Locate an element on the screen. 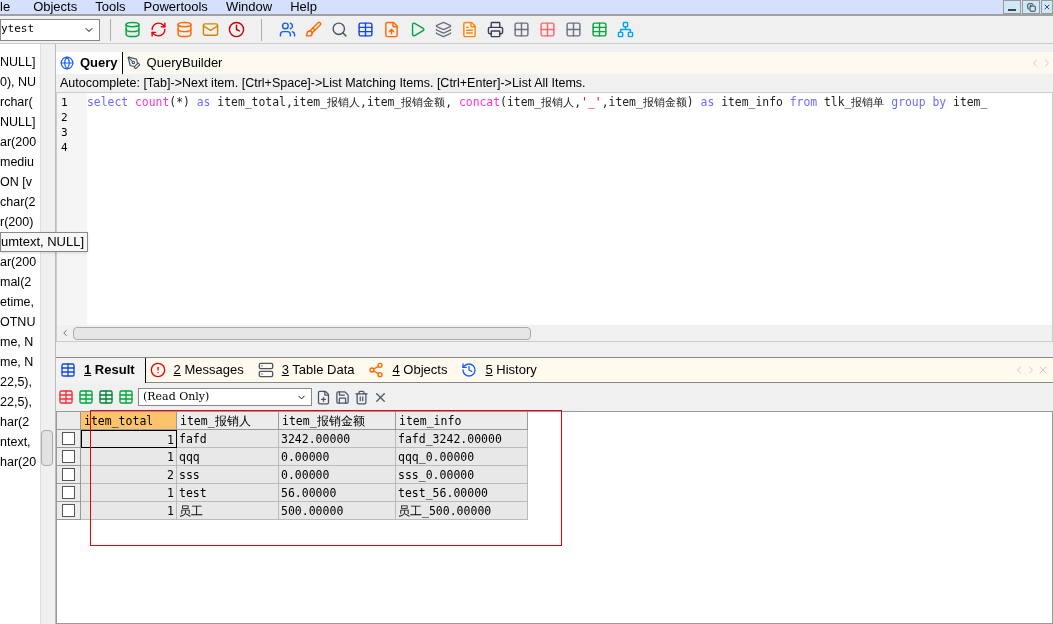  close-icon is located at coordinates (1047, 7).